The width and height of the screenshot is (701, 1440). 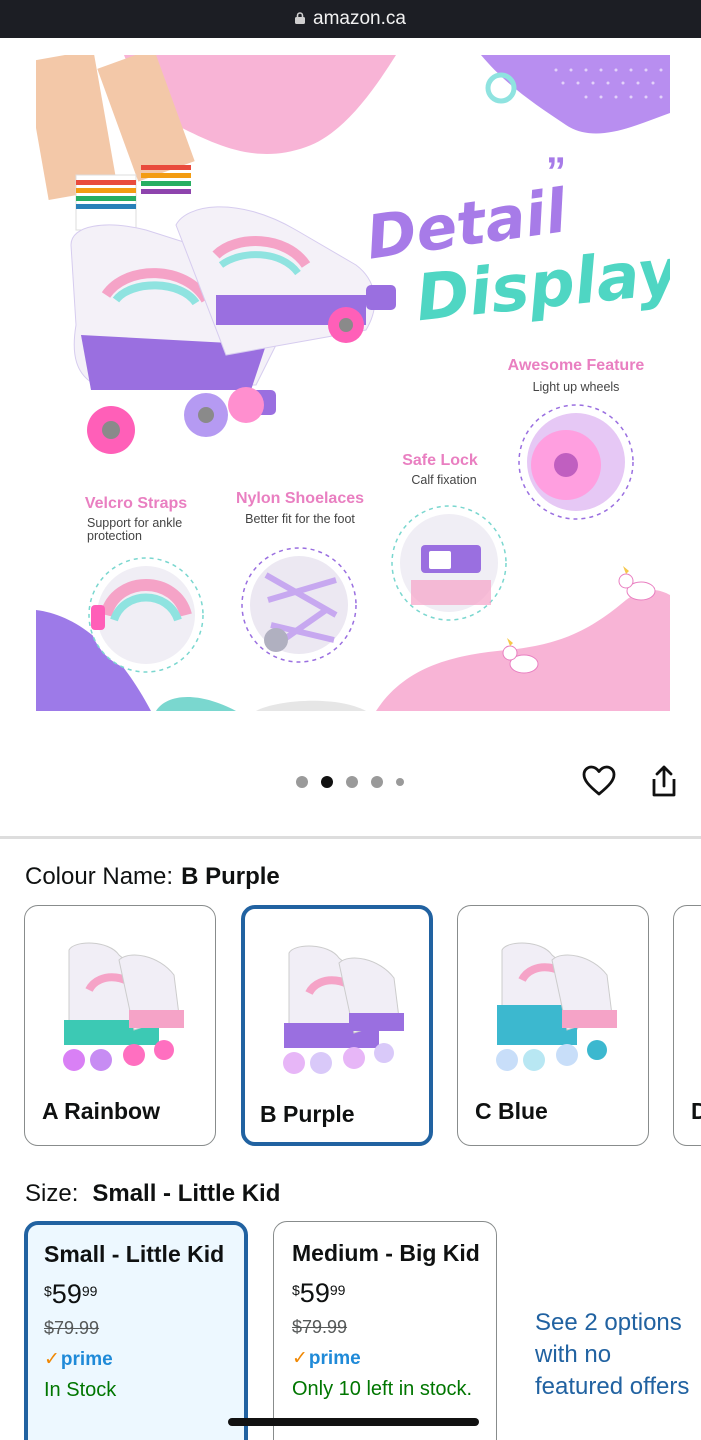 I want to click on colour-option-name: D, so click(x=696, y=1111).